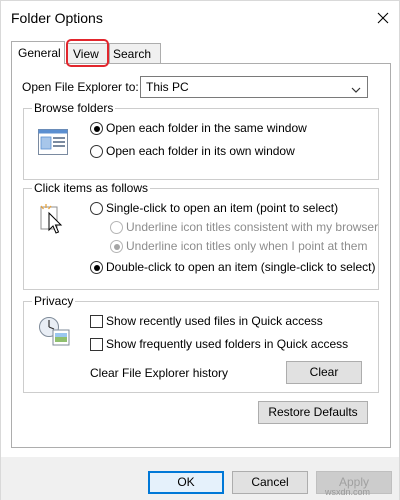  What do you see at coordinates (96, 208) in the screenshot?
I see `radio-single-click` at bounding box center [96, 208].